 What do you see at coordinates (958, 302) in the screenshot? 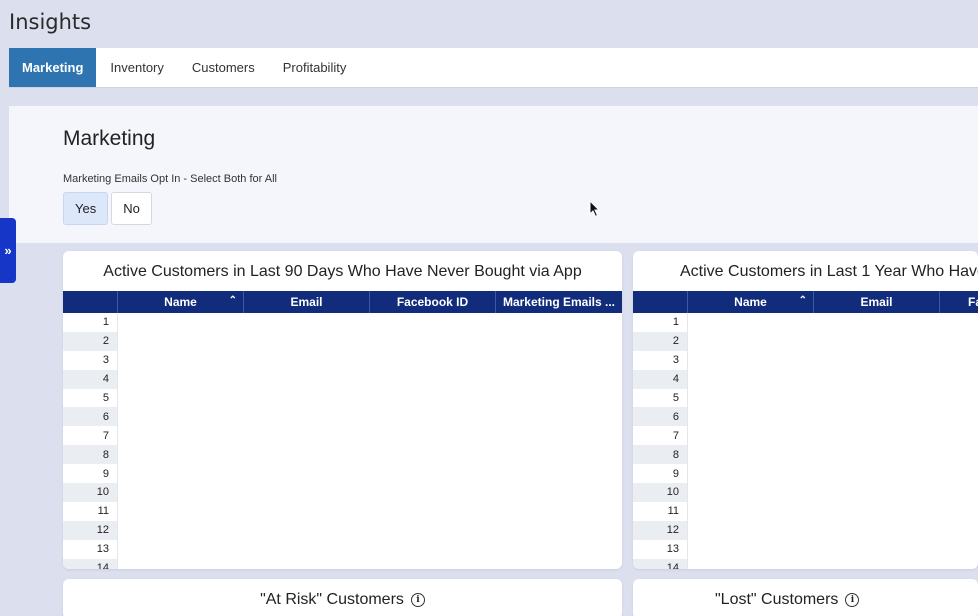
I see `column-header-facebook-id: Fa` at bounding box center [958, 302].